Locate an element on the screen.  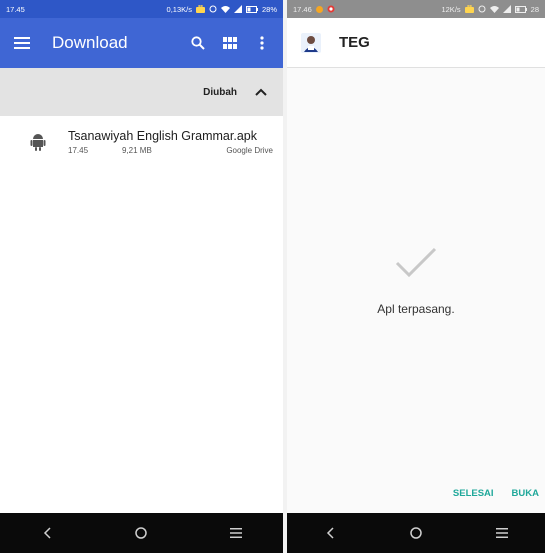
more-vert-icon is located at coordinates (262, 43).